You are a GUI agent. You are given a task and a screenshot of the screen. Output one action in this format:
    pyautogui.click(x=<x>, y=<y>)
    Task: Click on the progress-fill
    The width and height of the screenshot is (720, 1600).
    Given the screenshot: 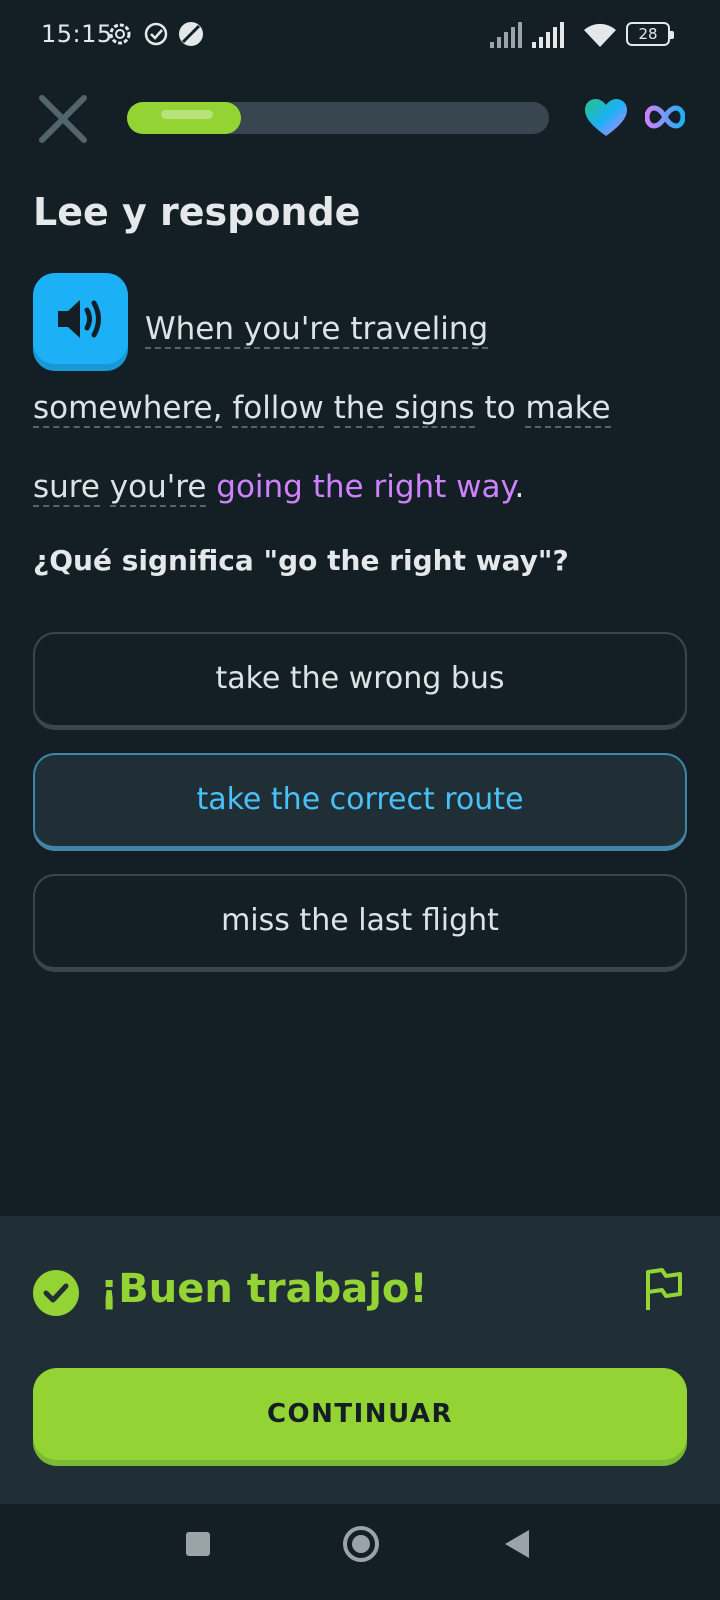 What is the action you would take?
    pyautogui.click(x=184, y=118)
    